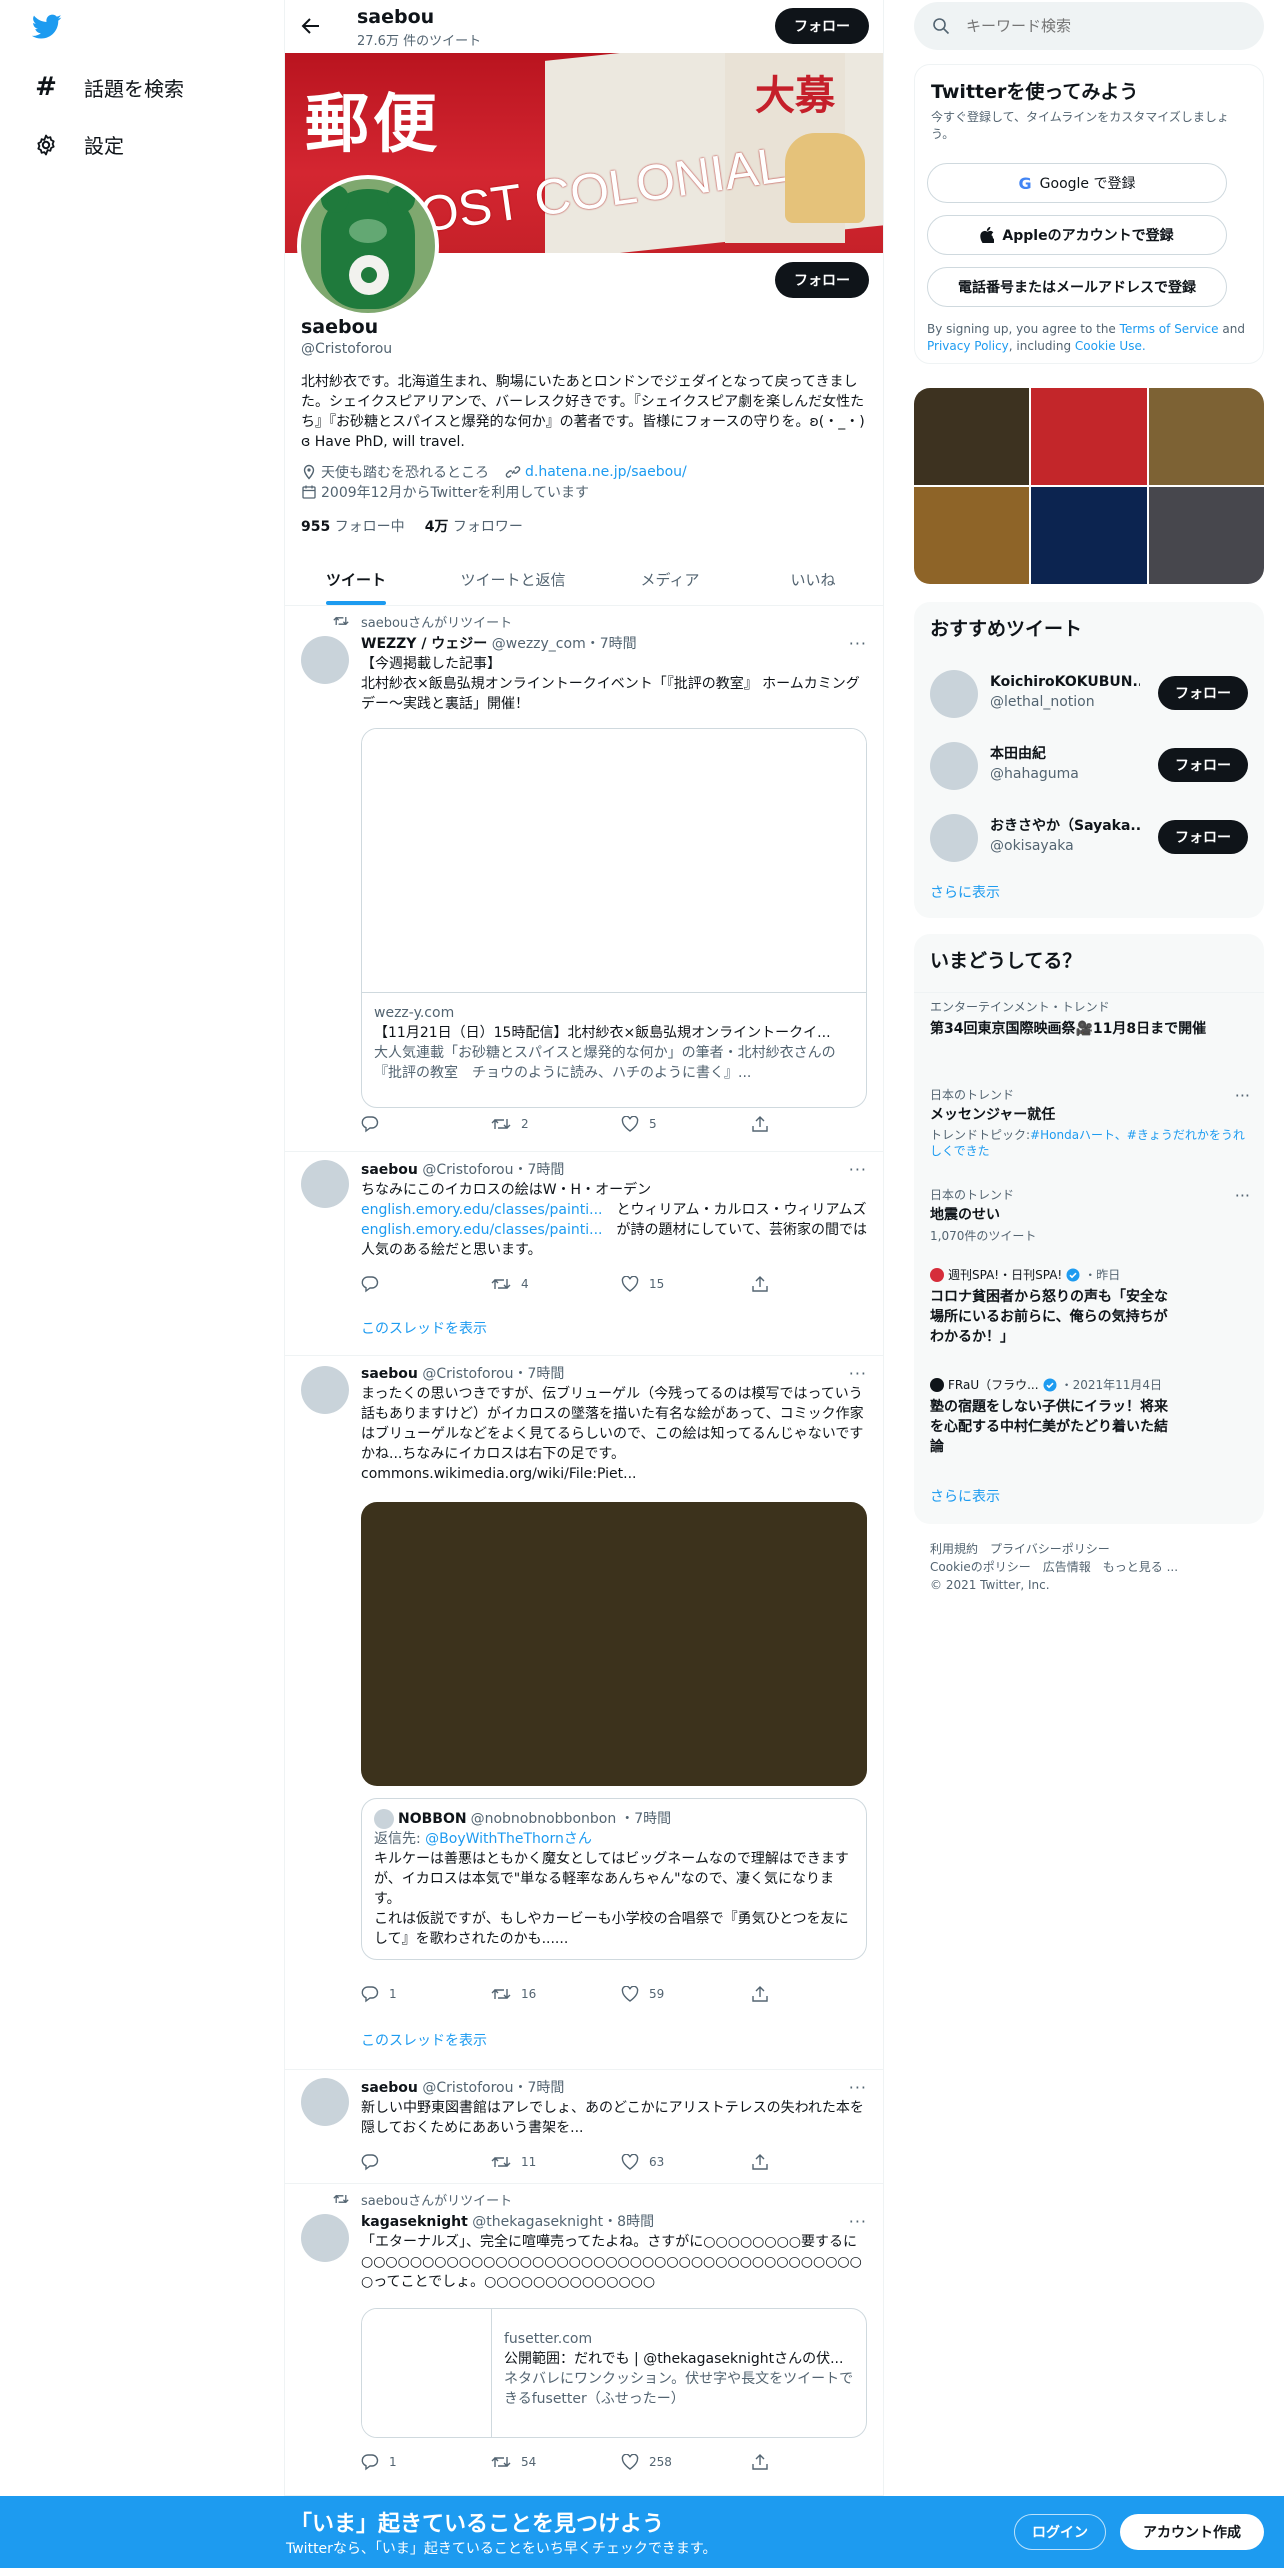 The height and width of the screenshot is (2568, 1284). I want to click on tweet-author-handle: @thekagaseknight, so click(537, 2222).